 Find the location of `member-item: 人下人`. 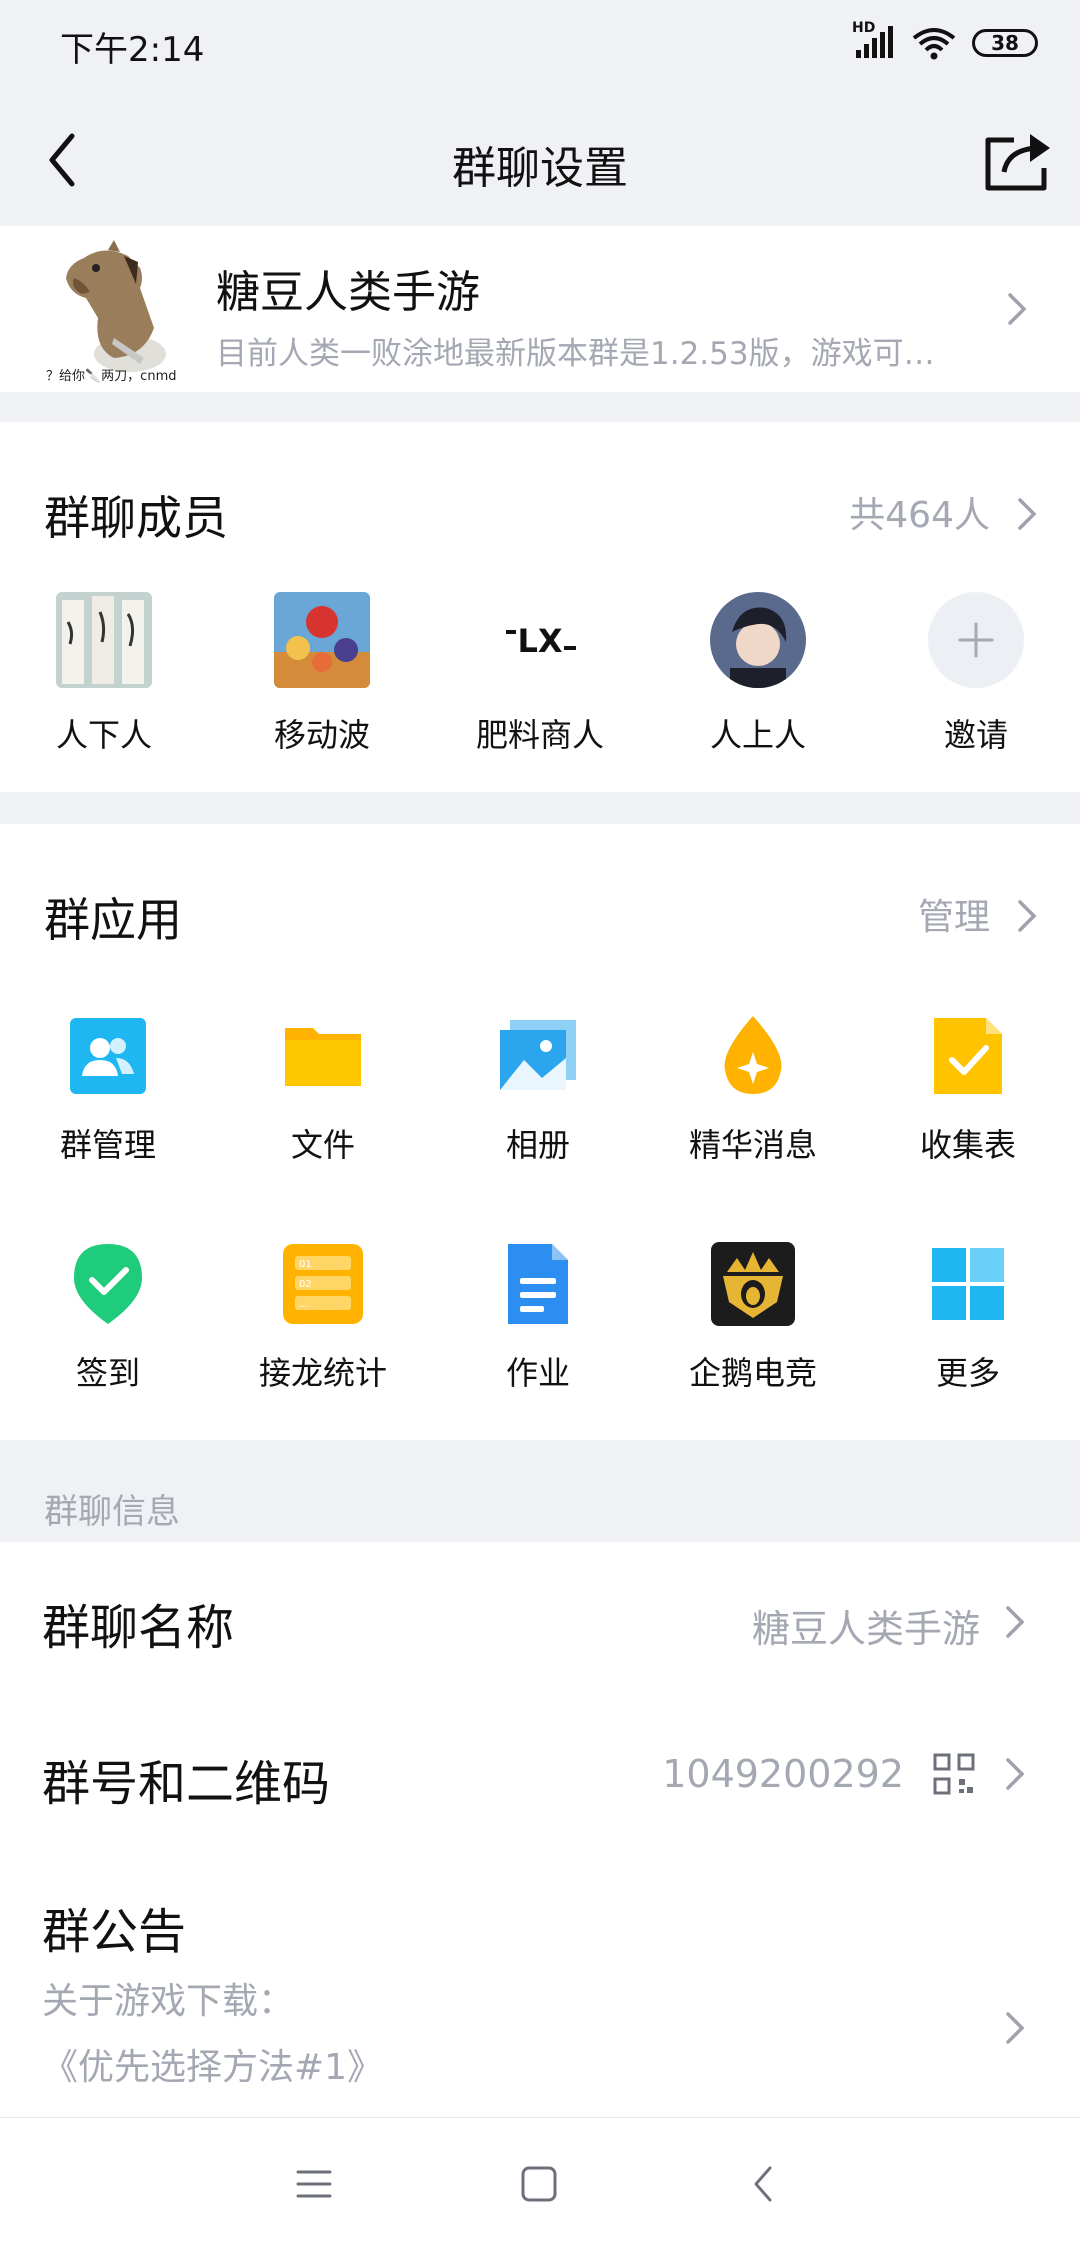

member-item: 人下人 is located at coordinates (104, 674).